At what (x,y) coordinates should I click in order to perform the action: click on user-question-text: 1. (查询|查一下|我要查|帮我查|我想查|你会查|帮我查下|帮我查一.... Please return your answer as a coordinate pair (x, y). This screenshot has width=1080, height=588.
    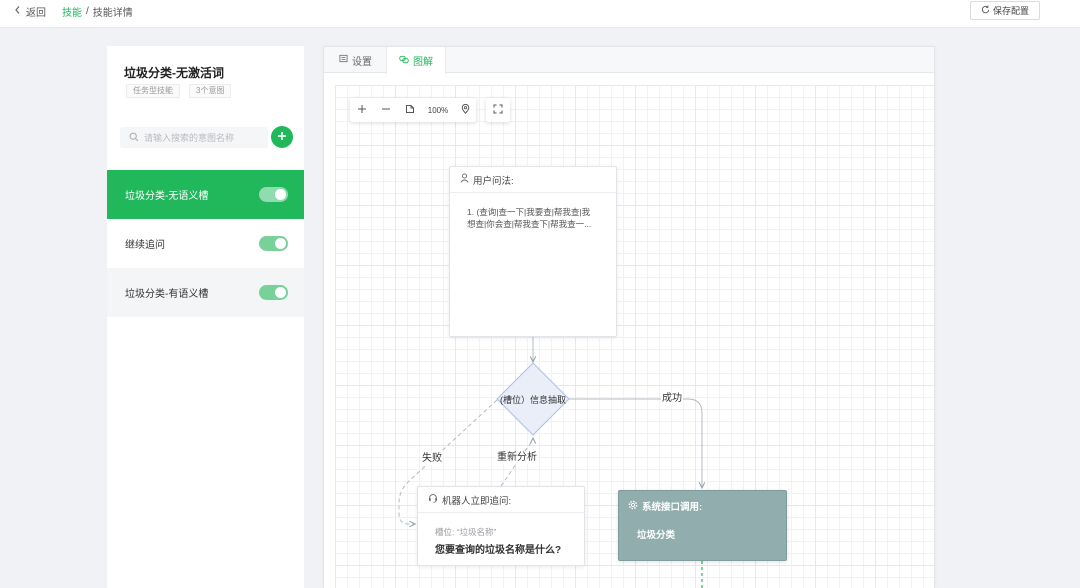
    Looking at the image, I should click on (529, 218).